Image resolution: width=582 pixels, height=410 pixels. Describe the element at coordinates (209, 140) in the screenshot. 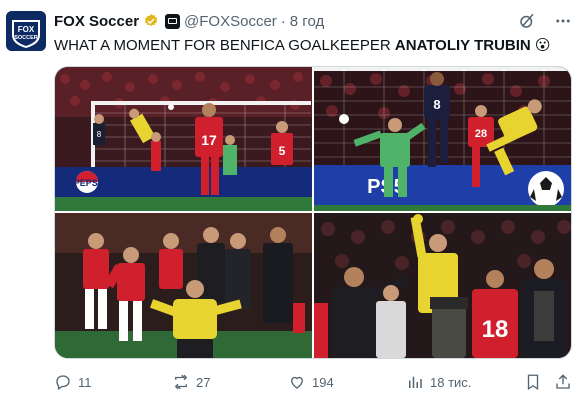

I see `jersey-17: 17` at that location.